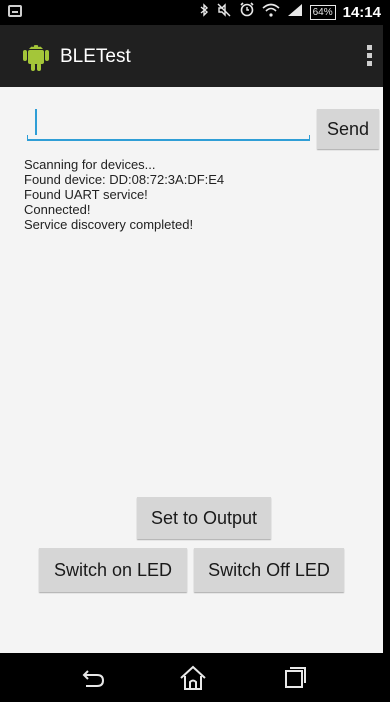 The height and width of the screenshot is (702, 390). Describe the element at coordinates (204, 12) in the screenshot. I see `bluetooth-icon` at that location.